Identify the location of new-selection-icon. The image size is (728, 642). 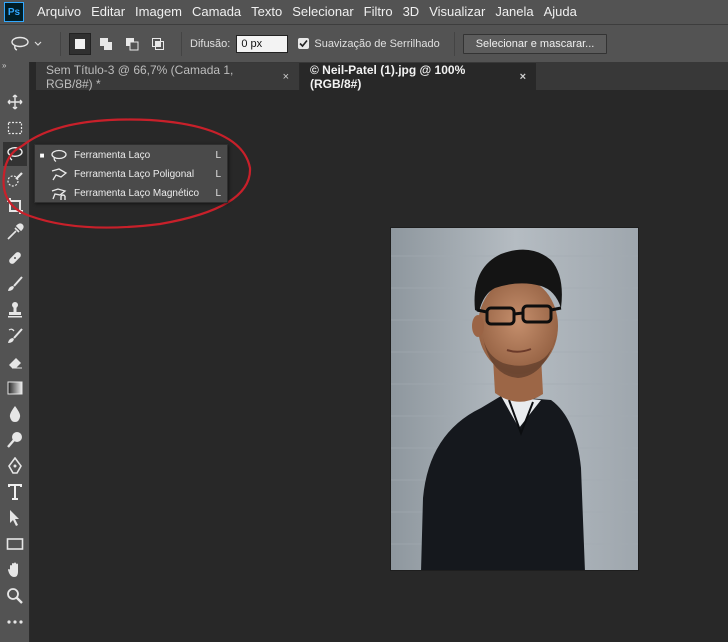
(80, 43).